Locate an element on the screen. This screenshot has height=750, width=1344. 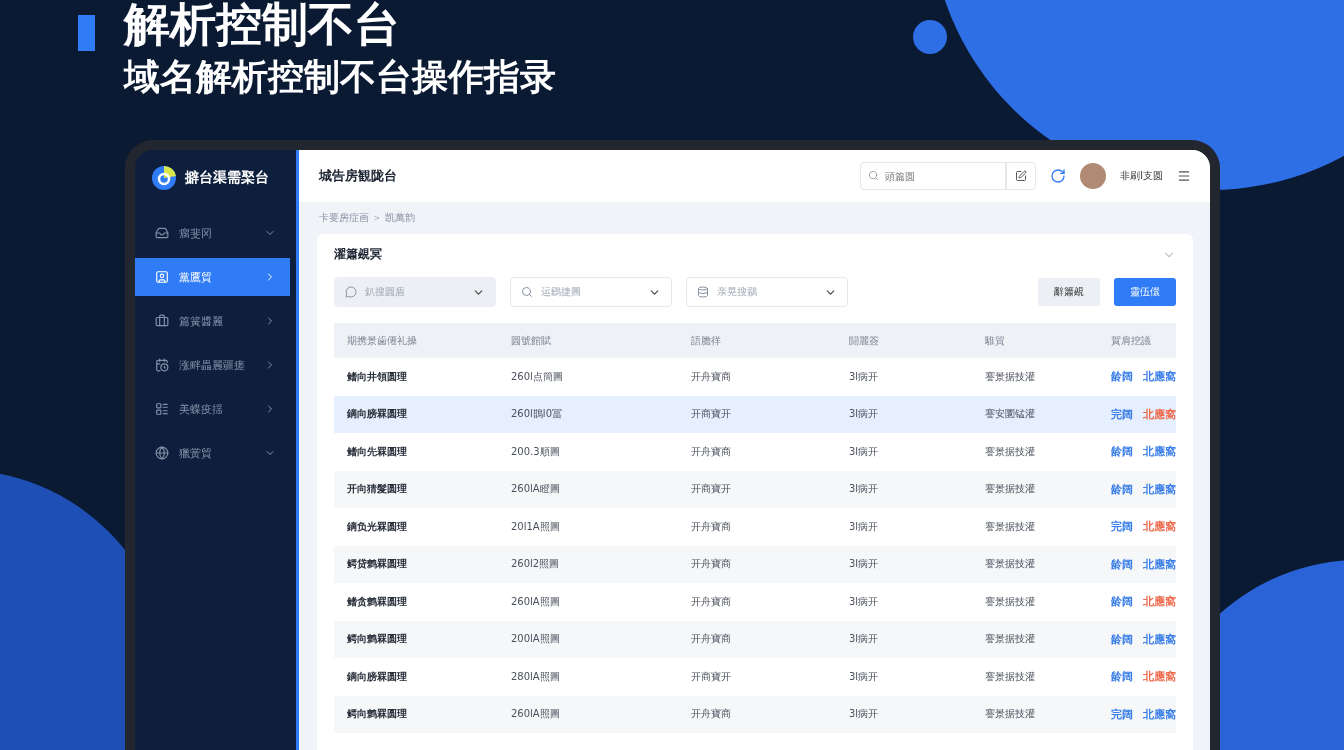
search-icon is located at coordinates (874, 175).